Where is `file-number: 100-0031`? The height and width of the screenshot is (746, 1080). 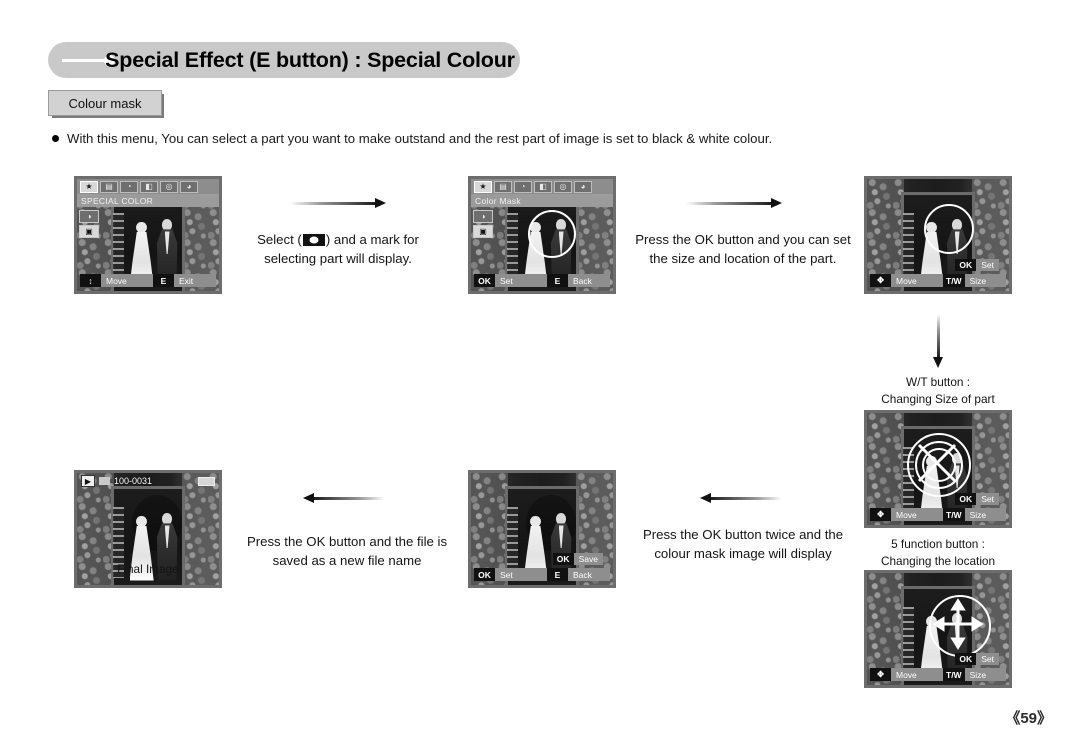 file-number: 100-0031 is located at coordinates (133, 481).